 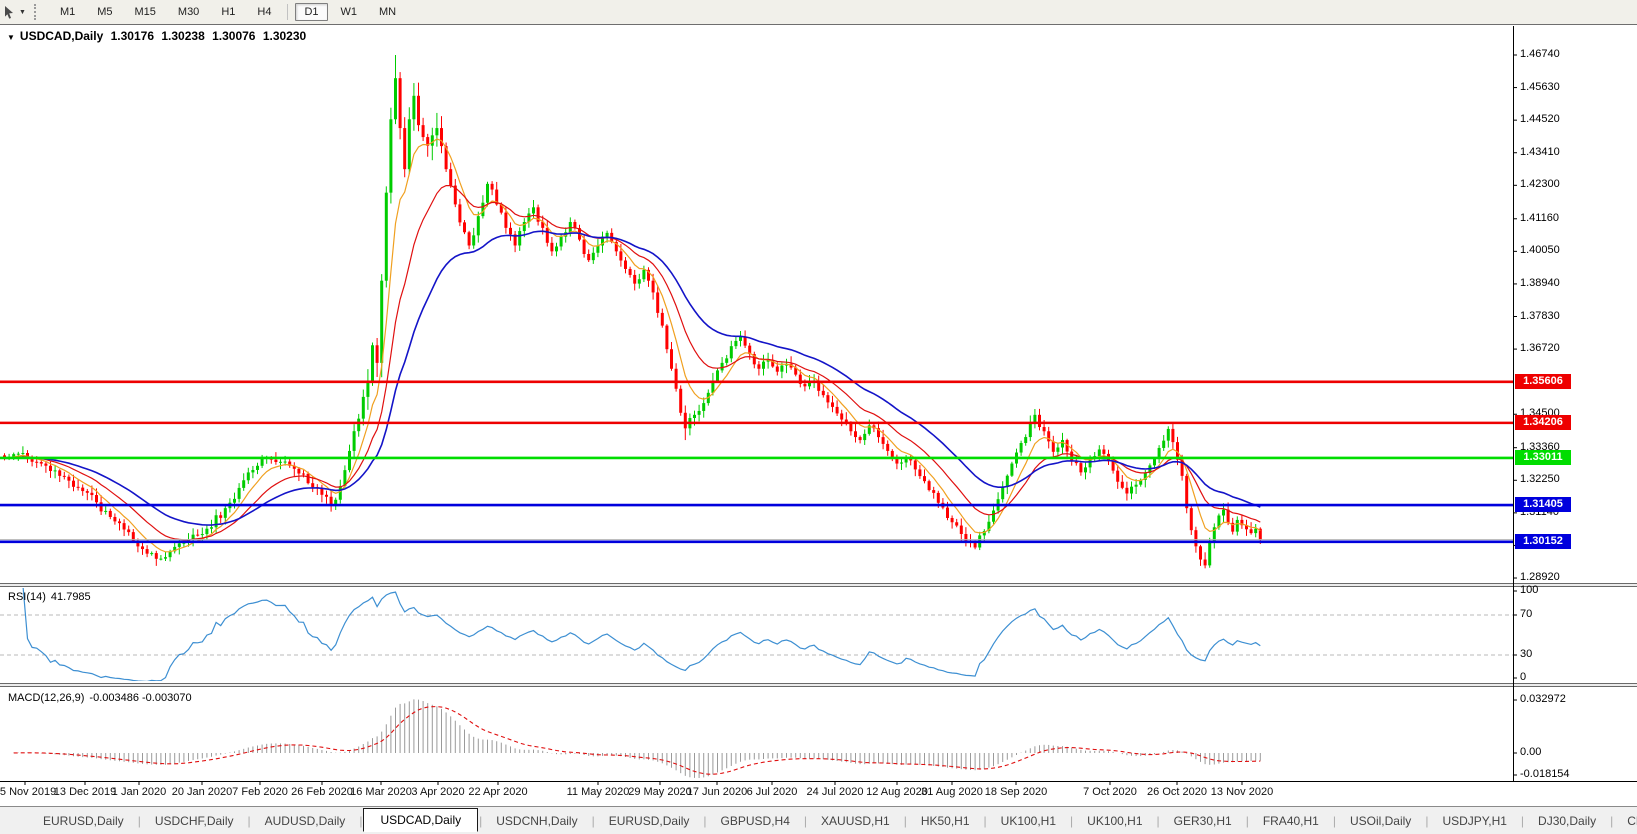 What do you see at coordinates (1474, 821) in the screenshot?
I see `tab-USDJPY-H1: USDJPY,H1` at bounding box center [1474, 821].